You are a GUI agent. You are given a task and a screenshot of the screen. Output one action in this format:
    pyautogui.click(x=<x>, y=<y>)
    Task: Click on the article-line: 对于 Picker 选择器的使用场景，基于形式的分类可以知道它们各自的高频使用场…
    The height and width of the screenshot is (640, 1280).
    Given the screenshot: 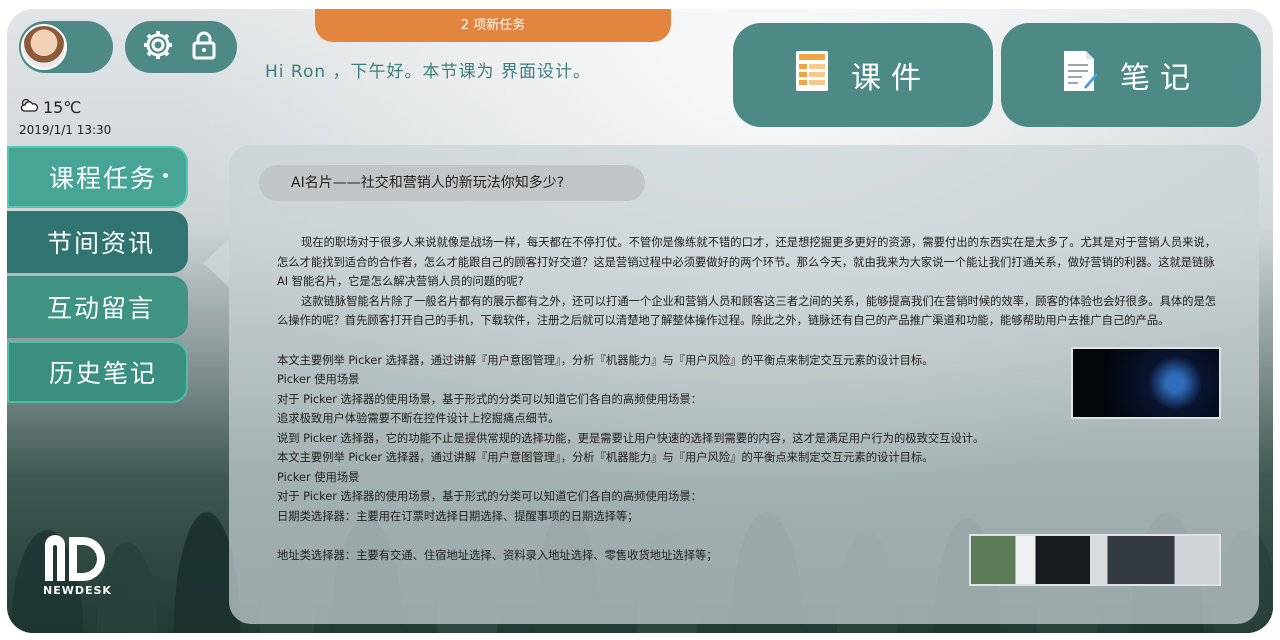 What is the action you would take?
    pyautogui.click(x=489, y=496)
    